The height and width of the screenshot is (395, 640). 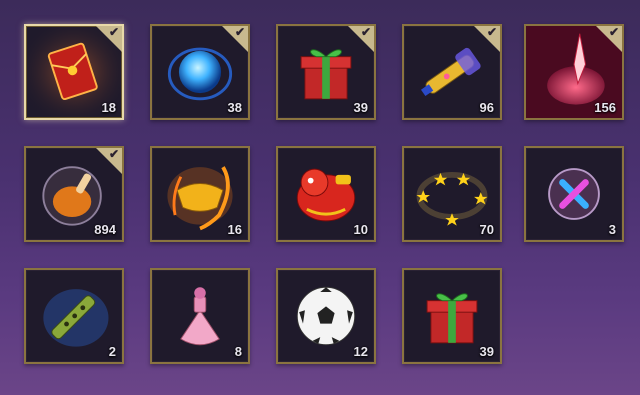 What do you see at coordinates (574, 72) in the screenshot?
I see `item-slot-red-heart-blade: ✔ 156` at bounding box center [574, 72].